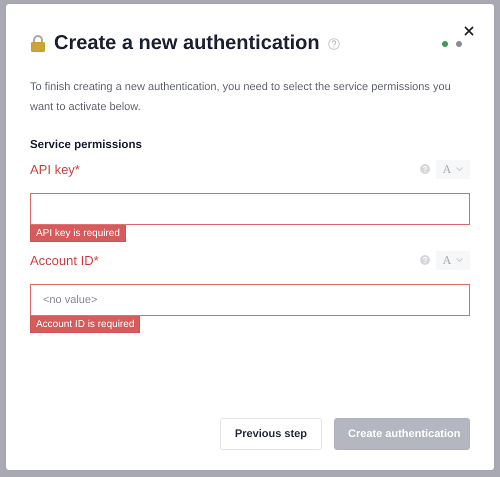  I want to click on close-icon, so click(469, 31).